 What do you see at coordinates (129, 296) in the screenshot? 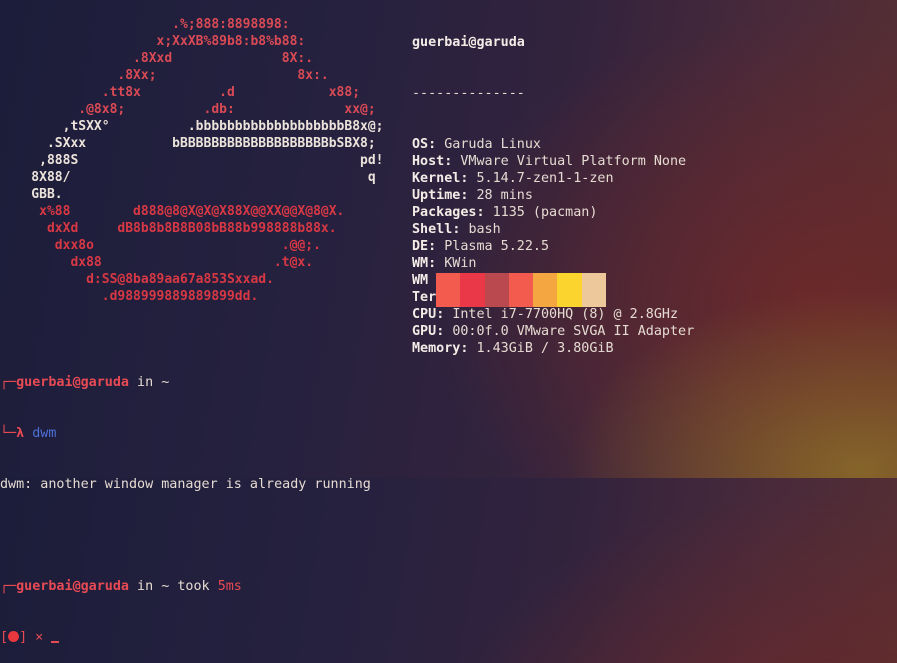
I see `ascii-line: .d988999889889899dd.` at bounding box center [129, 296].